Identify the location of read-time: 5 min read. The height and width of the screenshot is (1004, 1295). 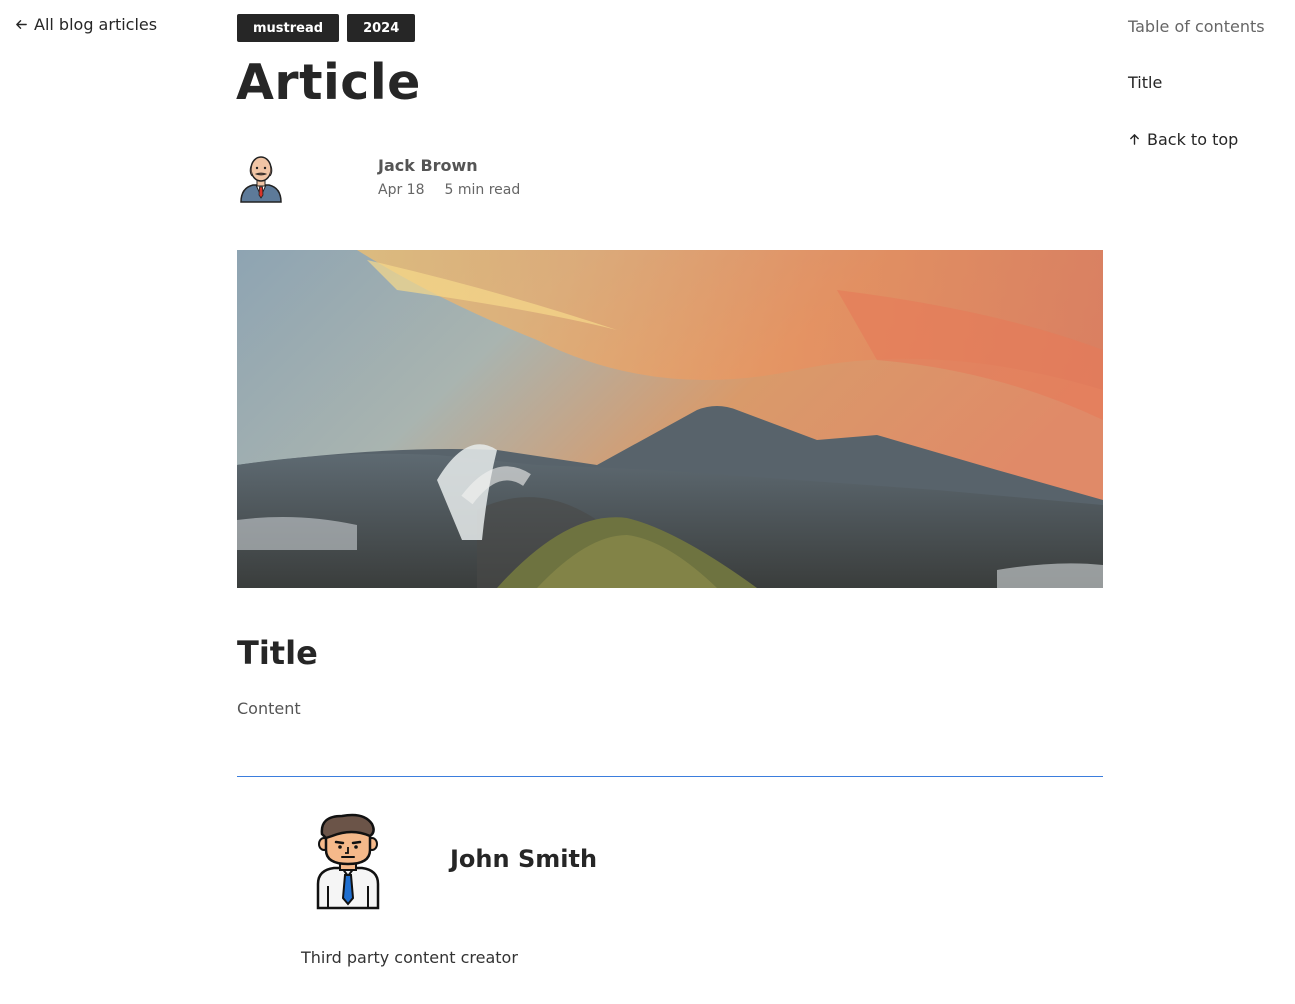
(482, 190).